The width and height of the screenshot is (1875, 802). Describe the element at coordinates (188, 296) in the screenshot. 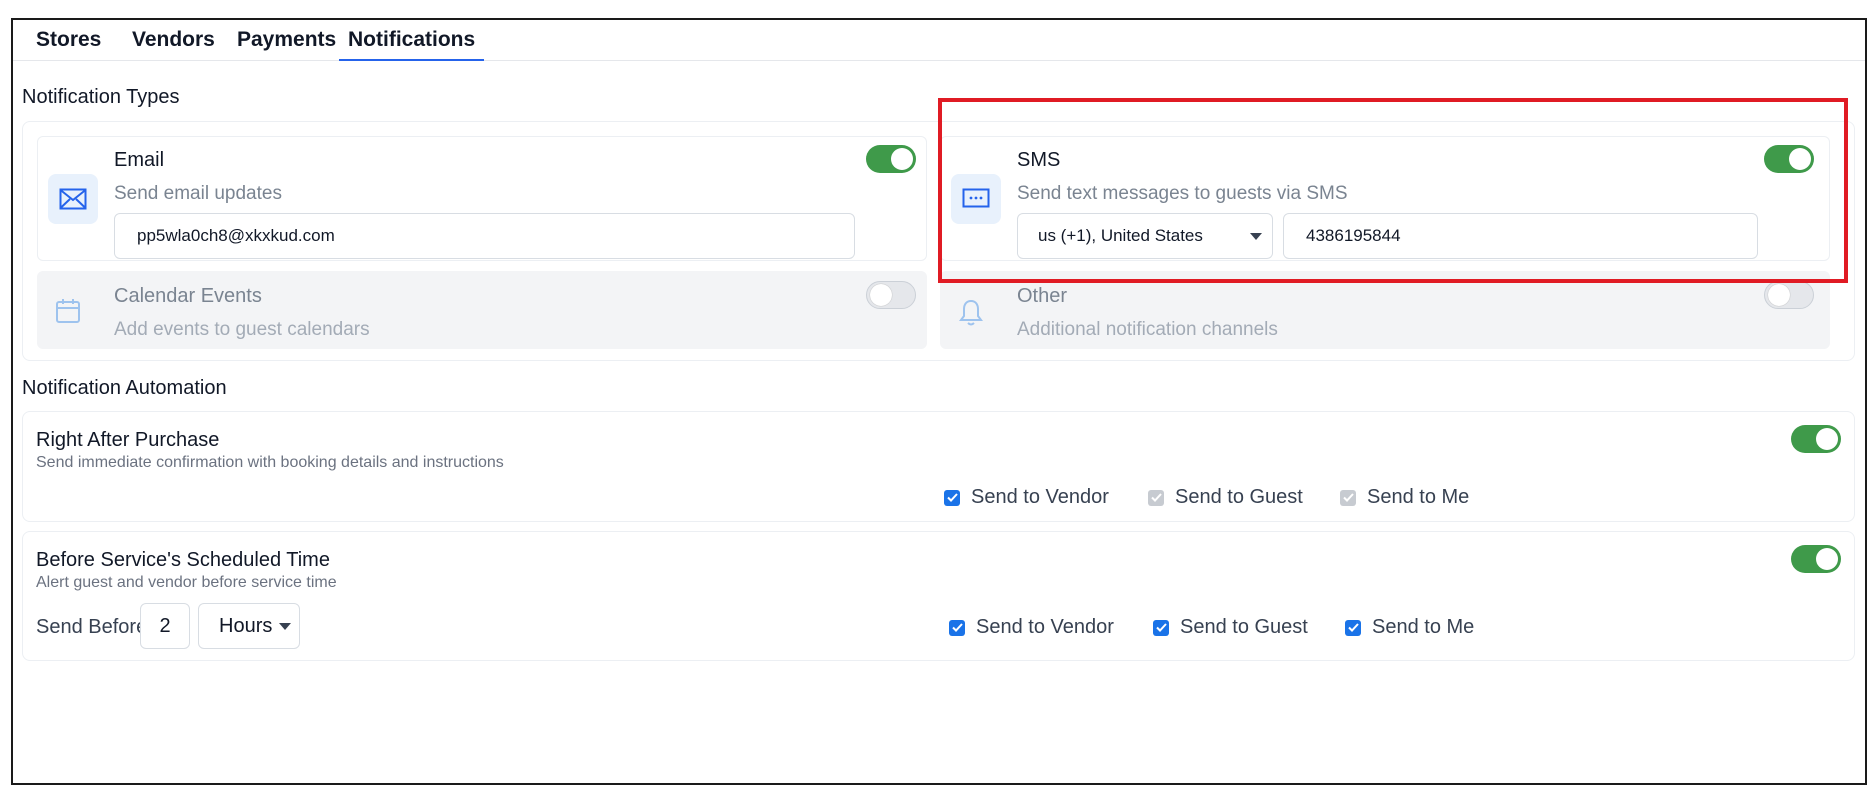

I see `calendar-title: Calendar Events` at that location.